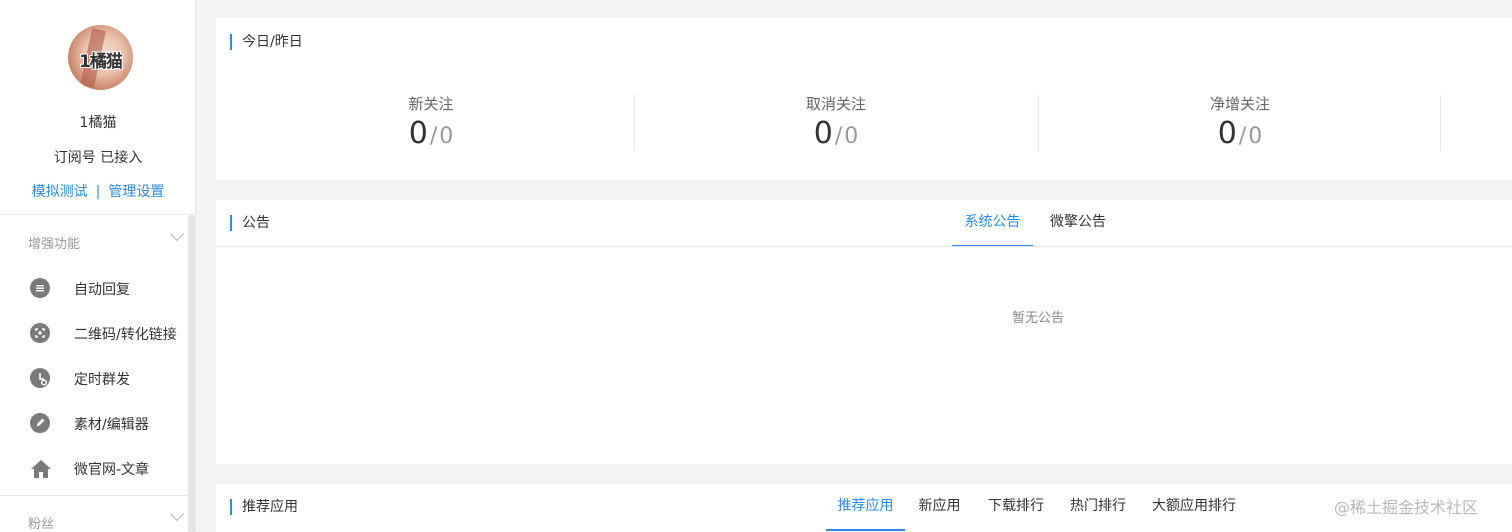 This screenshot has height=532, width=1512. I want to click on clock-icon, so click(40, 378).